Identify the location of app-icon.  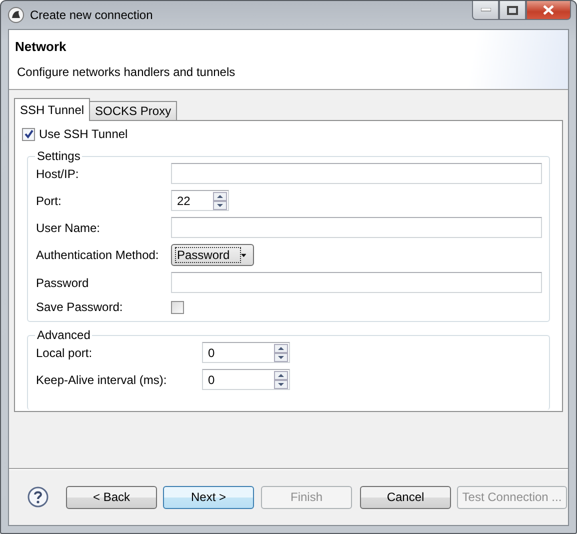
(16, 15).